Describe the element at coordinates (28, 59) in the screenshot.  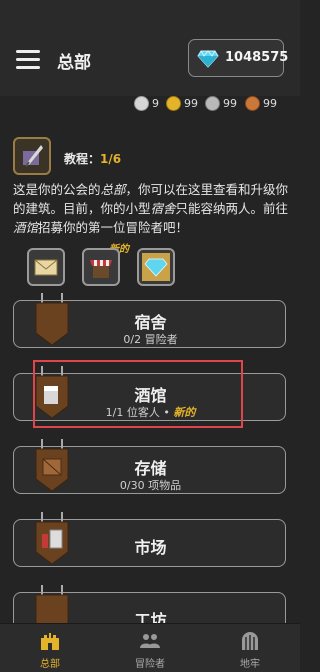
I see `menu-icon` at that location.